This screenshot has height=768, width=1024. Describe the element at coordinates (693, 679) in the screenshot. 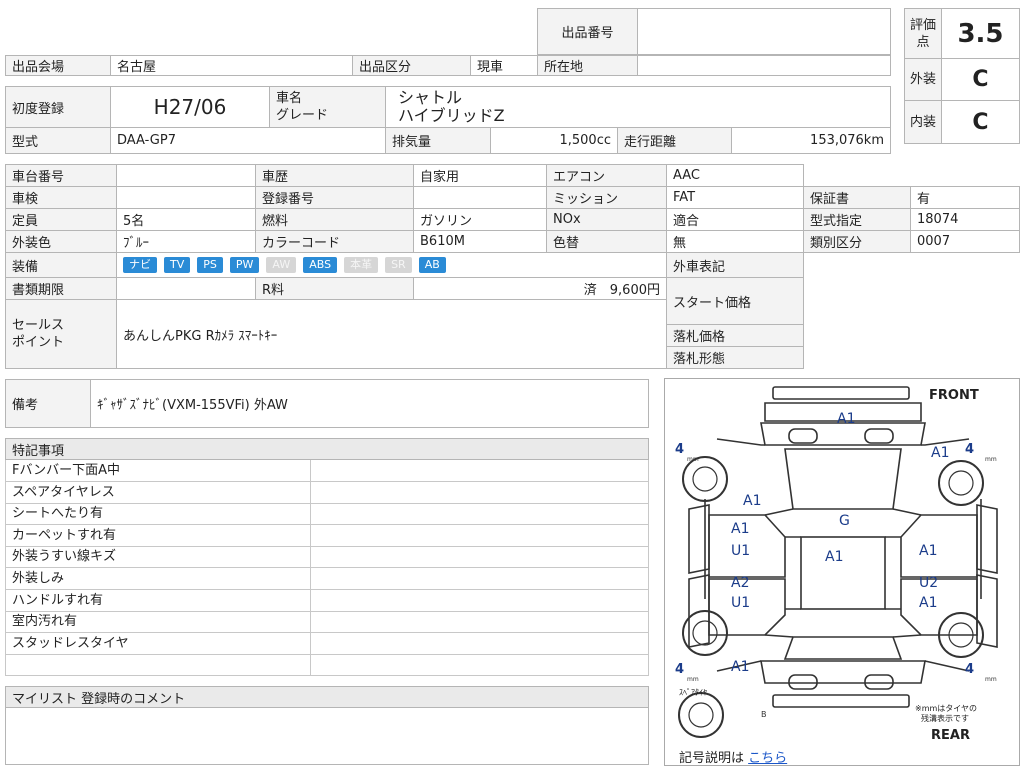

I see `tire-mm-rl: mm` at that location.